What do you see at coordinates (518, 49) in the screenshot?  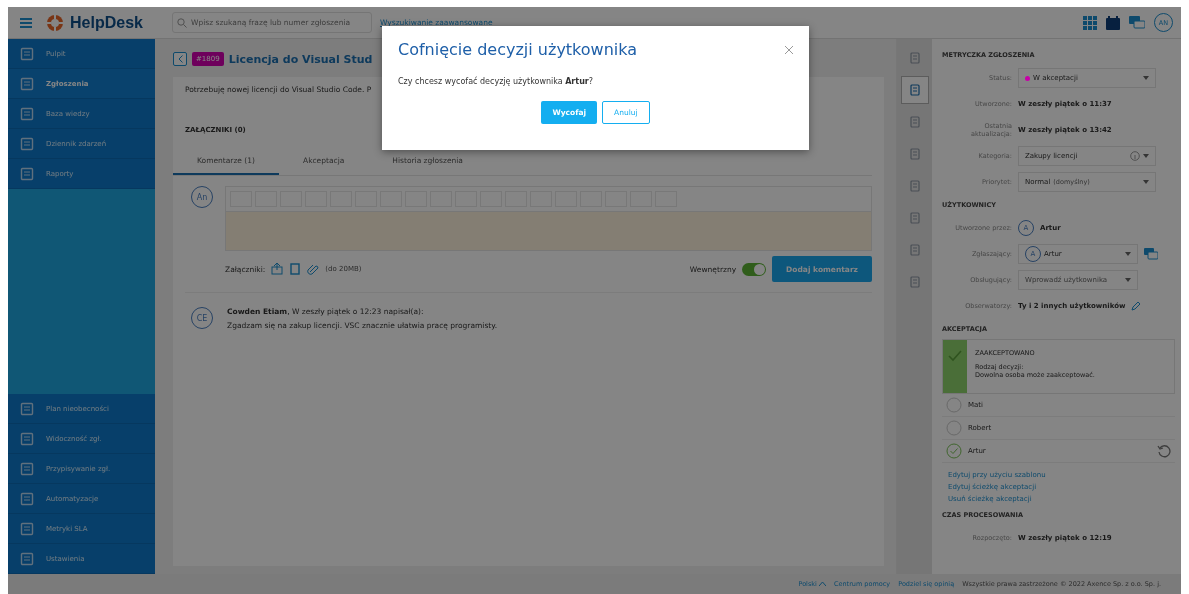 I see `dialog-title: Cofnięcie decyzji użytkownika` at bounding box center [518, 49].